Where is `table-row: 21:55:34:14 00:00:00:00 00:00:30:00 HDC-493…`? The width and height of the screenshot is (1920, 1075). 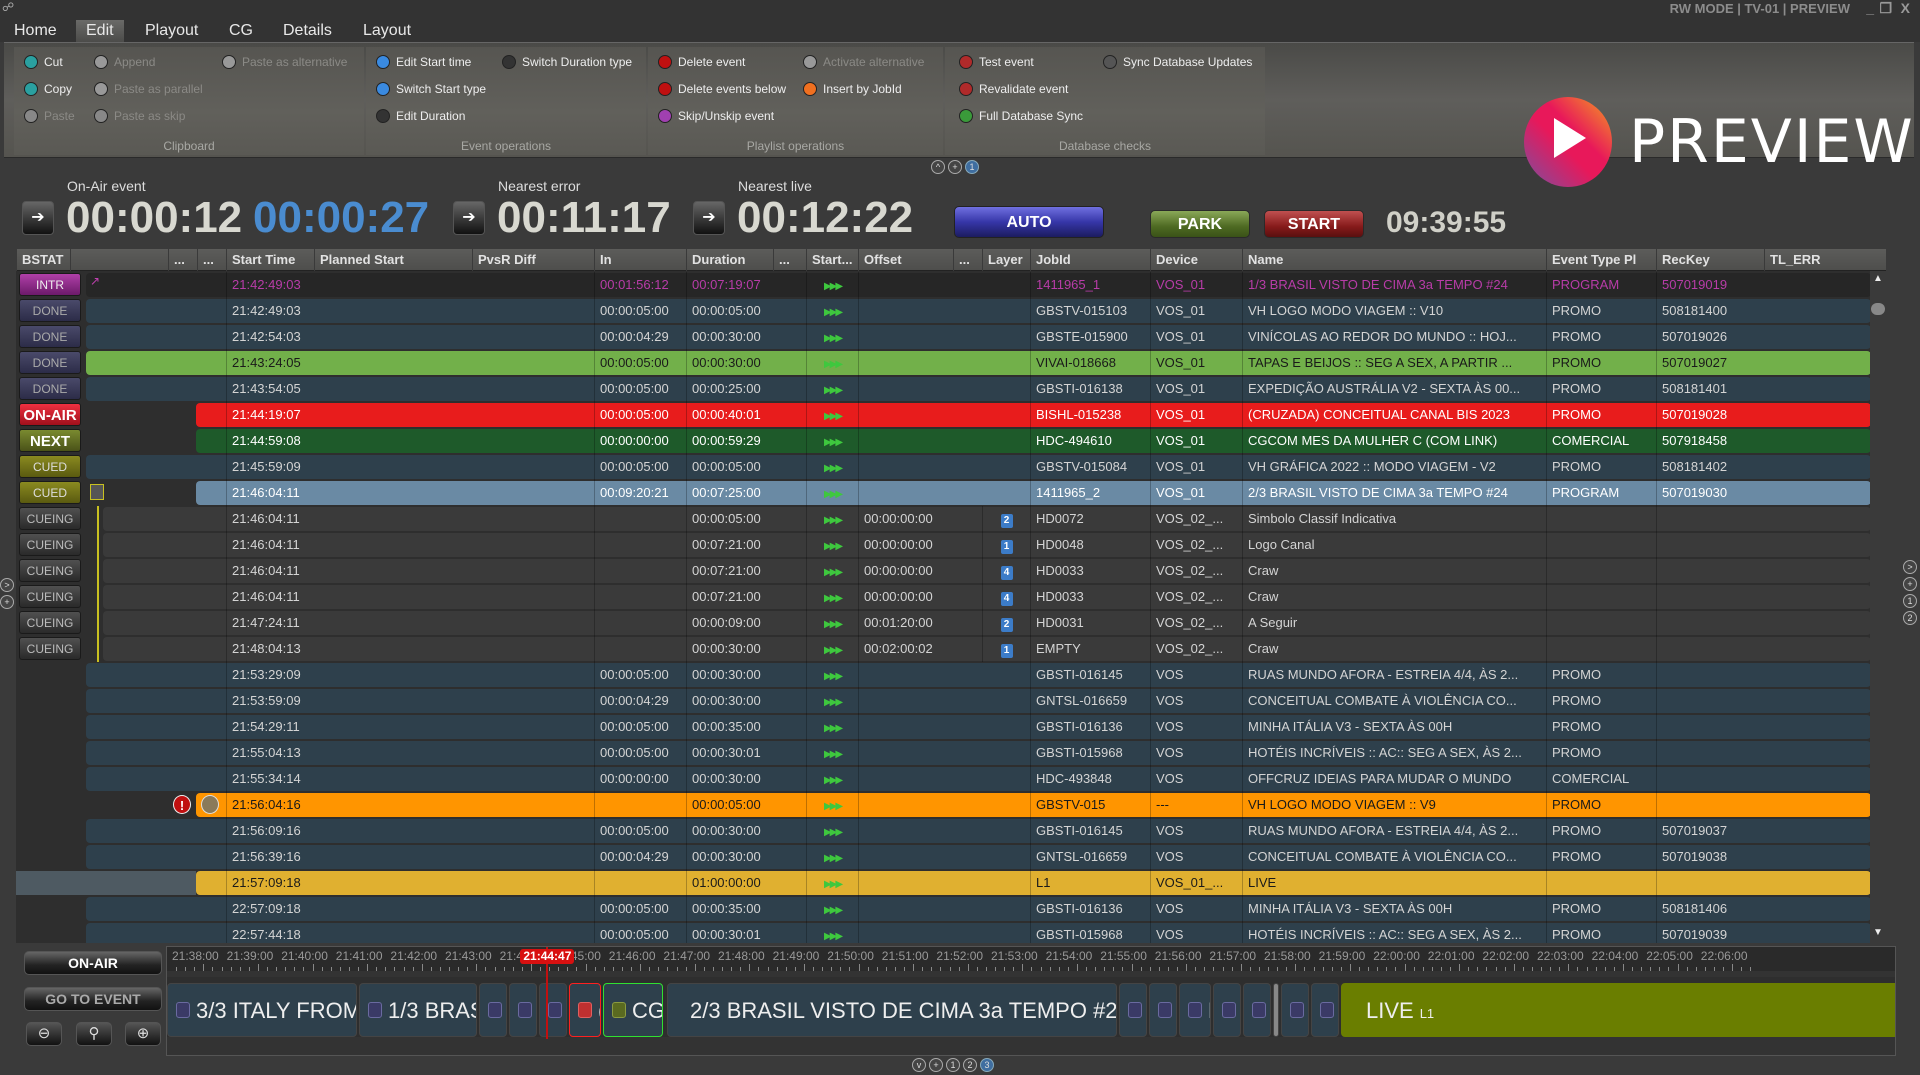 table-row: 21:55:34:14 00:00:00:00 00:00:30:00 HDC-493… is located at coordinates (943, 779).